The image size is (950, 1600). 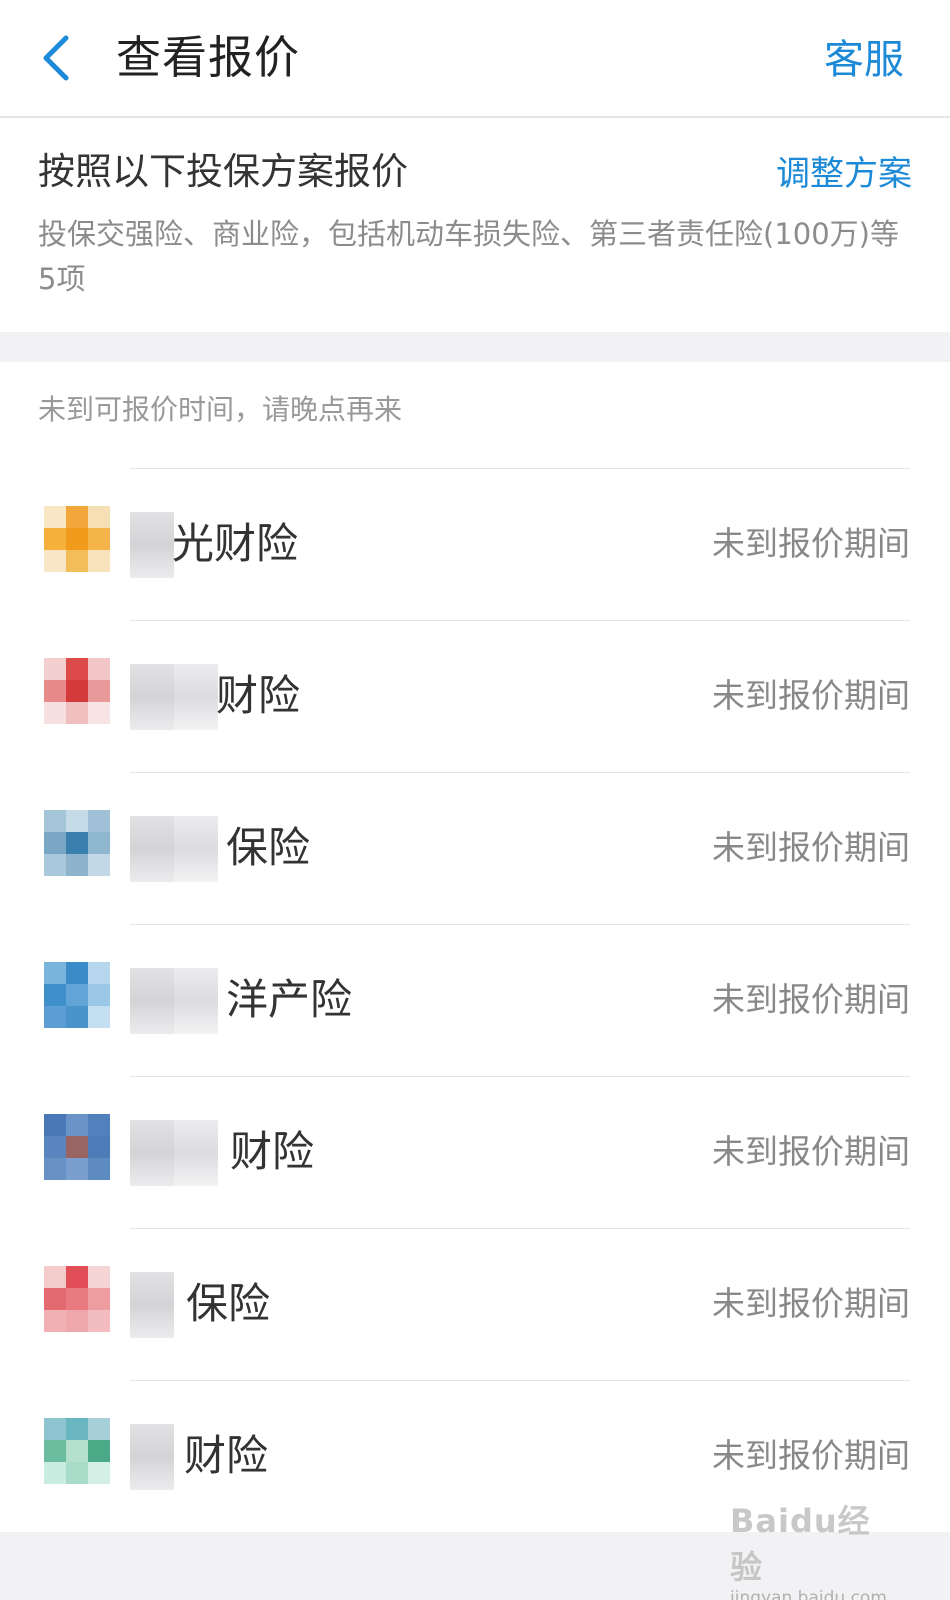 I want to click on company-row: 洋产险 未到报价期间, so click(x=475, y=1000).